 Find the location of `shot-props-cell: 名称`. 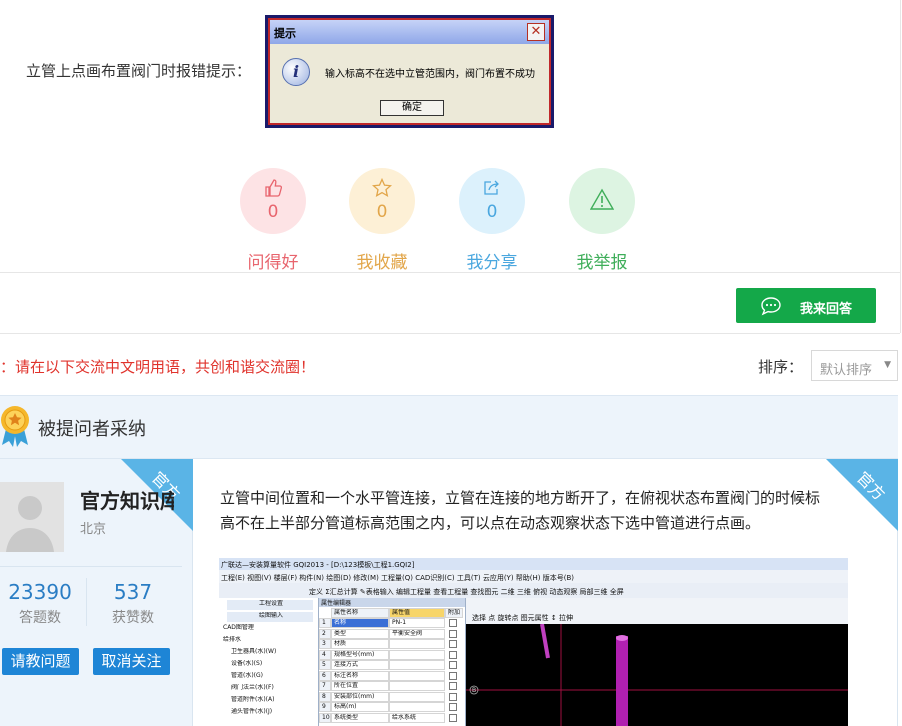

shot-props-cell: 名称 is located at coordinates (360, 623).